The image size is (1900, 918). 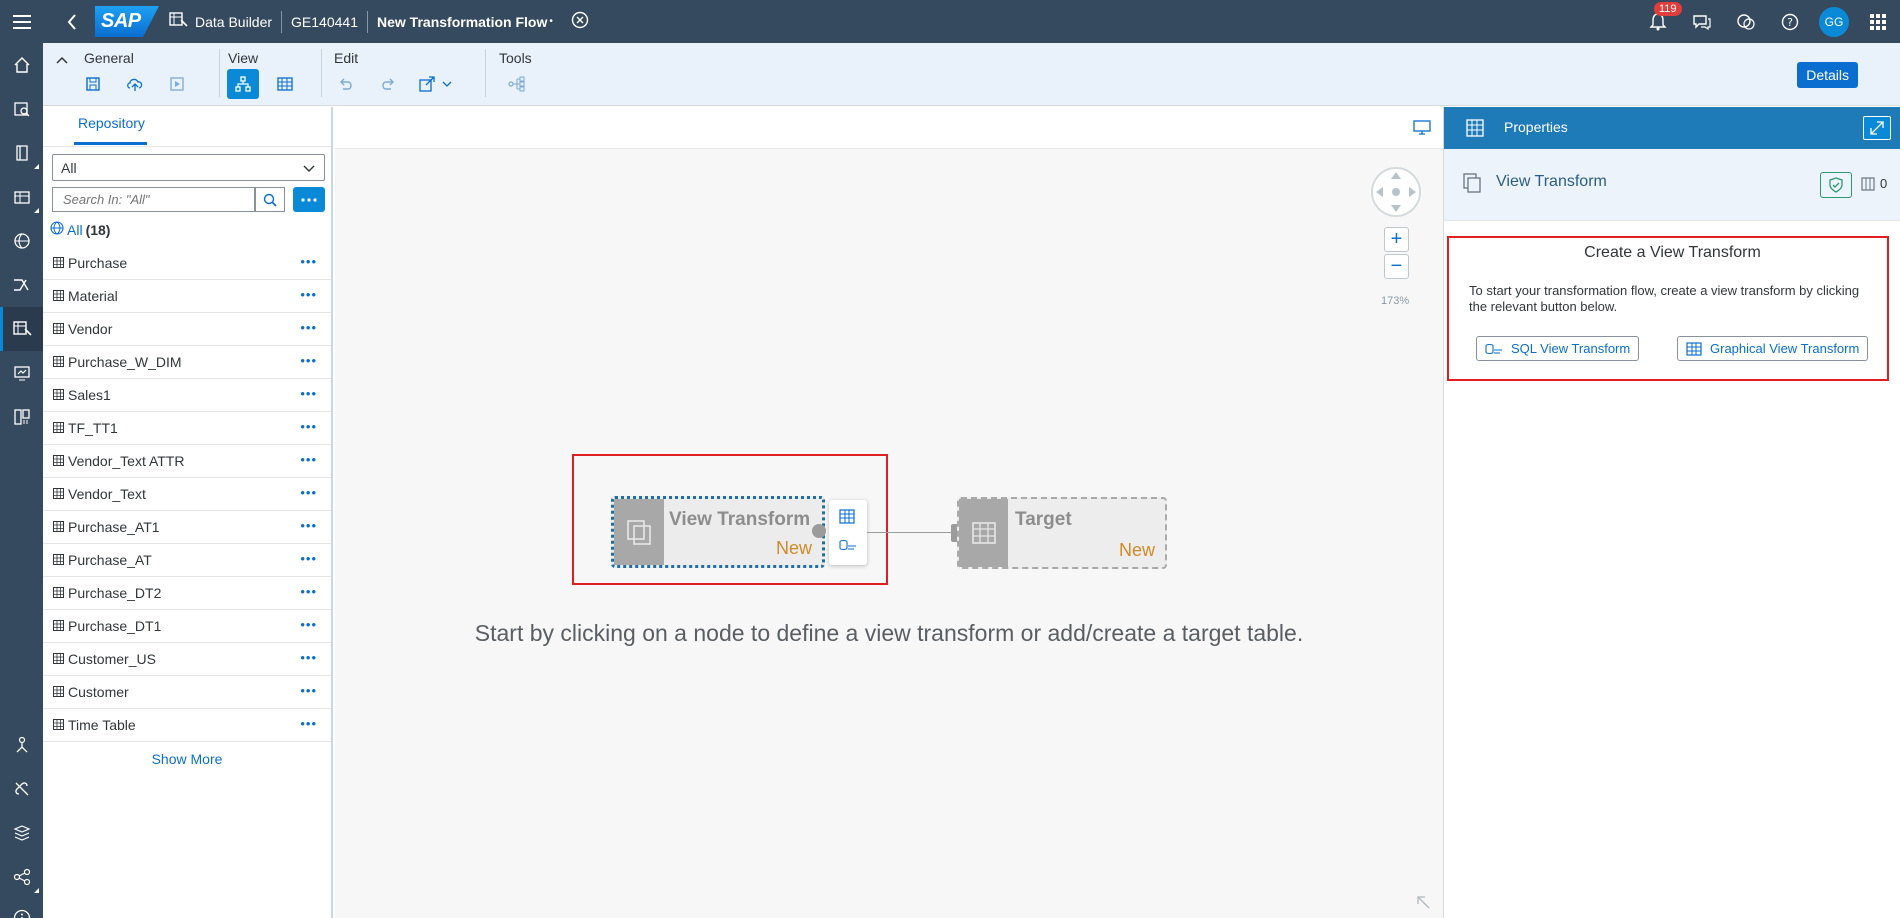 I want to click on list-item: Customer •••, so click(x=187, y=692).